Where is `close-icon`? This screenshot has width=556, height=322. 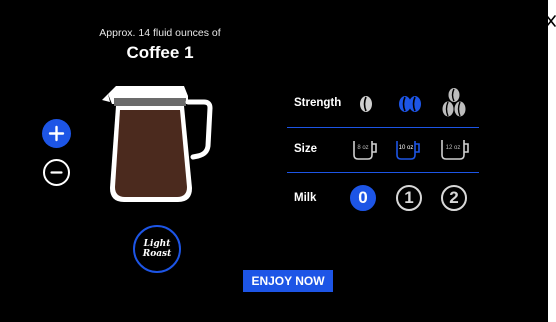
close-icon is located at coordinates (551, 21).